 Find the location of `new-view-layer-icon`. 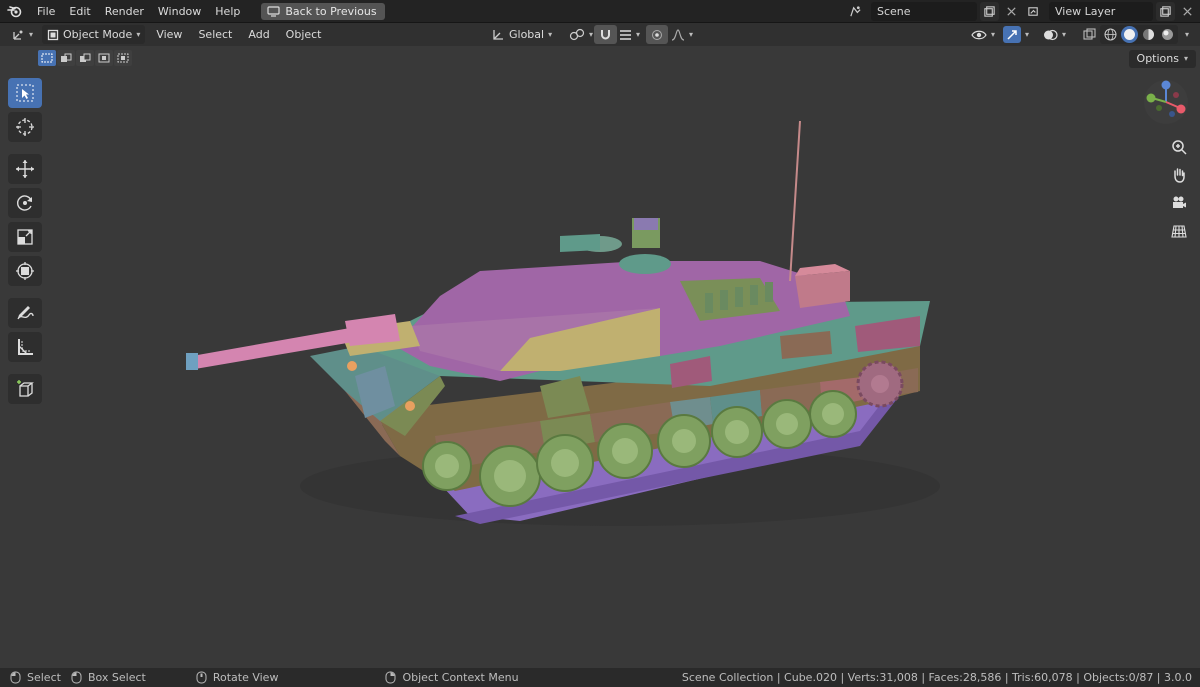

new-view-layer-icon is located at coordinates (1165, 11).